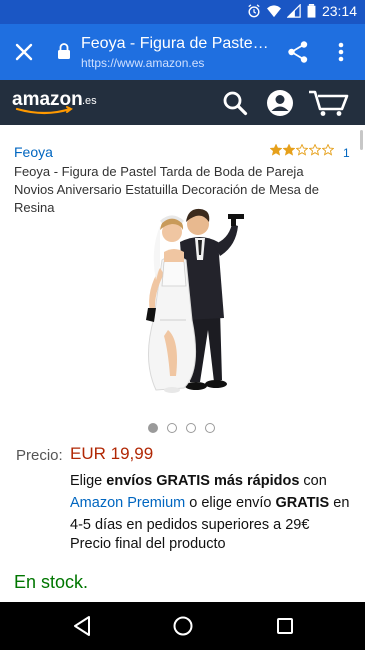 The width and height of the screenshot is (365, 650). What do you see at coordinates (235, 103) in the screenshot?
I see `search-icon` at bounding box center [235, 103].